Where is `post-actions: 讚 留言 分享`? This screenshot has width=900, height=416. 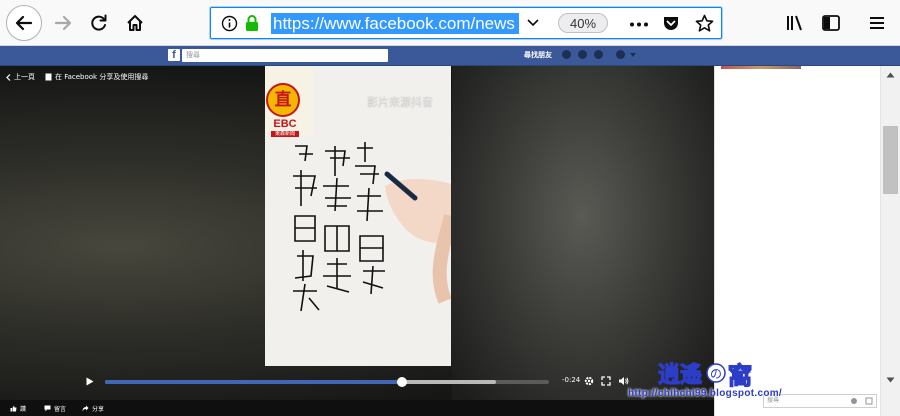 post-actions: 讚 留言 分享 is located at coordinates (357, 408).